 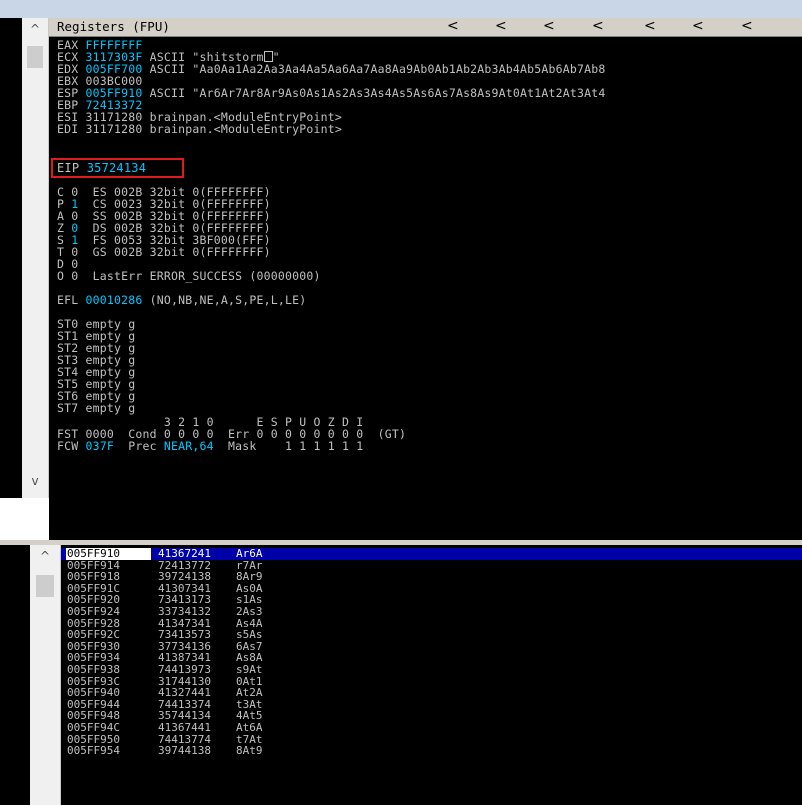 What do you see at coordinates (114, 129) in the screenshot?
I see `register-value: 31171280` at bounding box center [114, 129].